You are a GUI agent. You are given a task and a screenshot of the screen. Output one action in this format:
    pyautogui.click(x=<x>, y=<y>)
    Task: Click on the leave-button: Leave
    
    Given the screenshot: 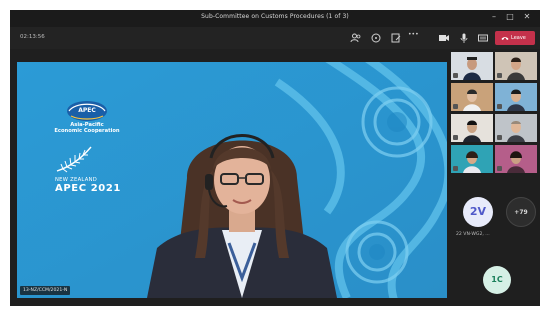 What is the action you would take?
    pyautogui.click(x=515, y=38)
    